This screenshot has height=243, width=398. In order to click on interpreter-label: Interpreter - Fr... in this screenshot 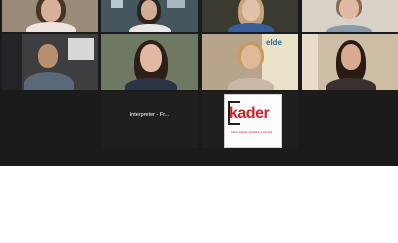, I will do `click(149, 115)`.